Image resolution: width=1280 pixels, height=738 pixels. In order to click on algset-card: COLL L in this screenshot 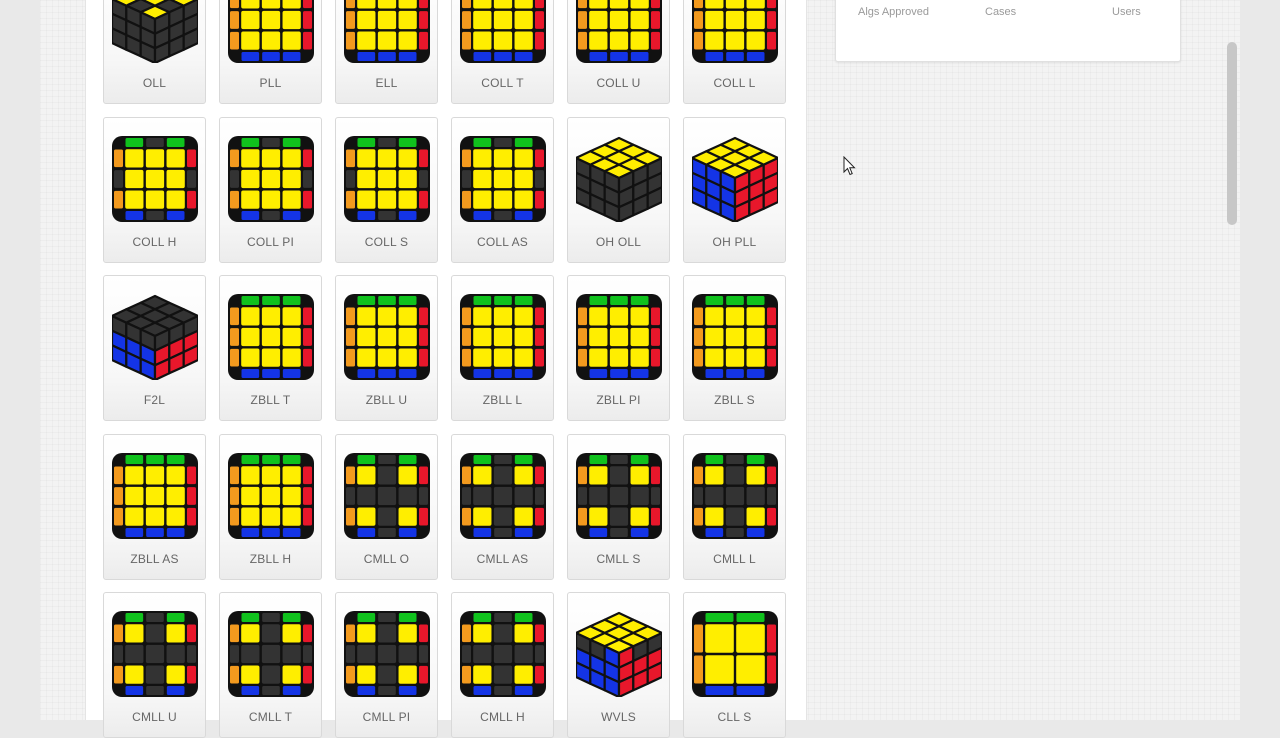, I will do `click(734, 52)`.